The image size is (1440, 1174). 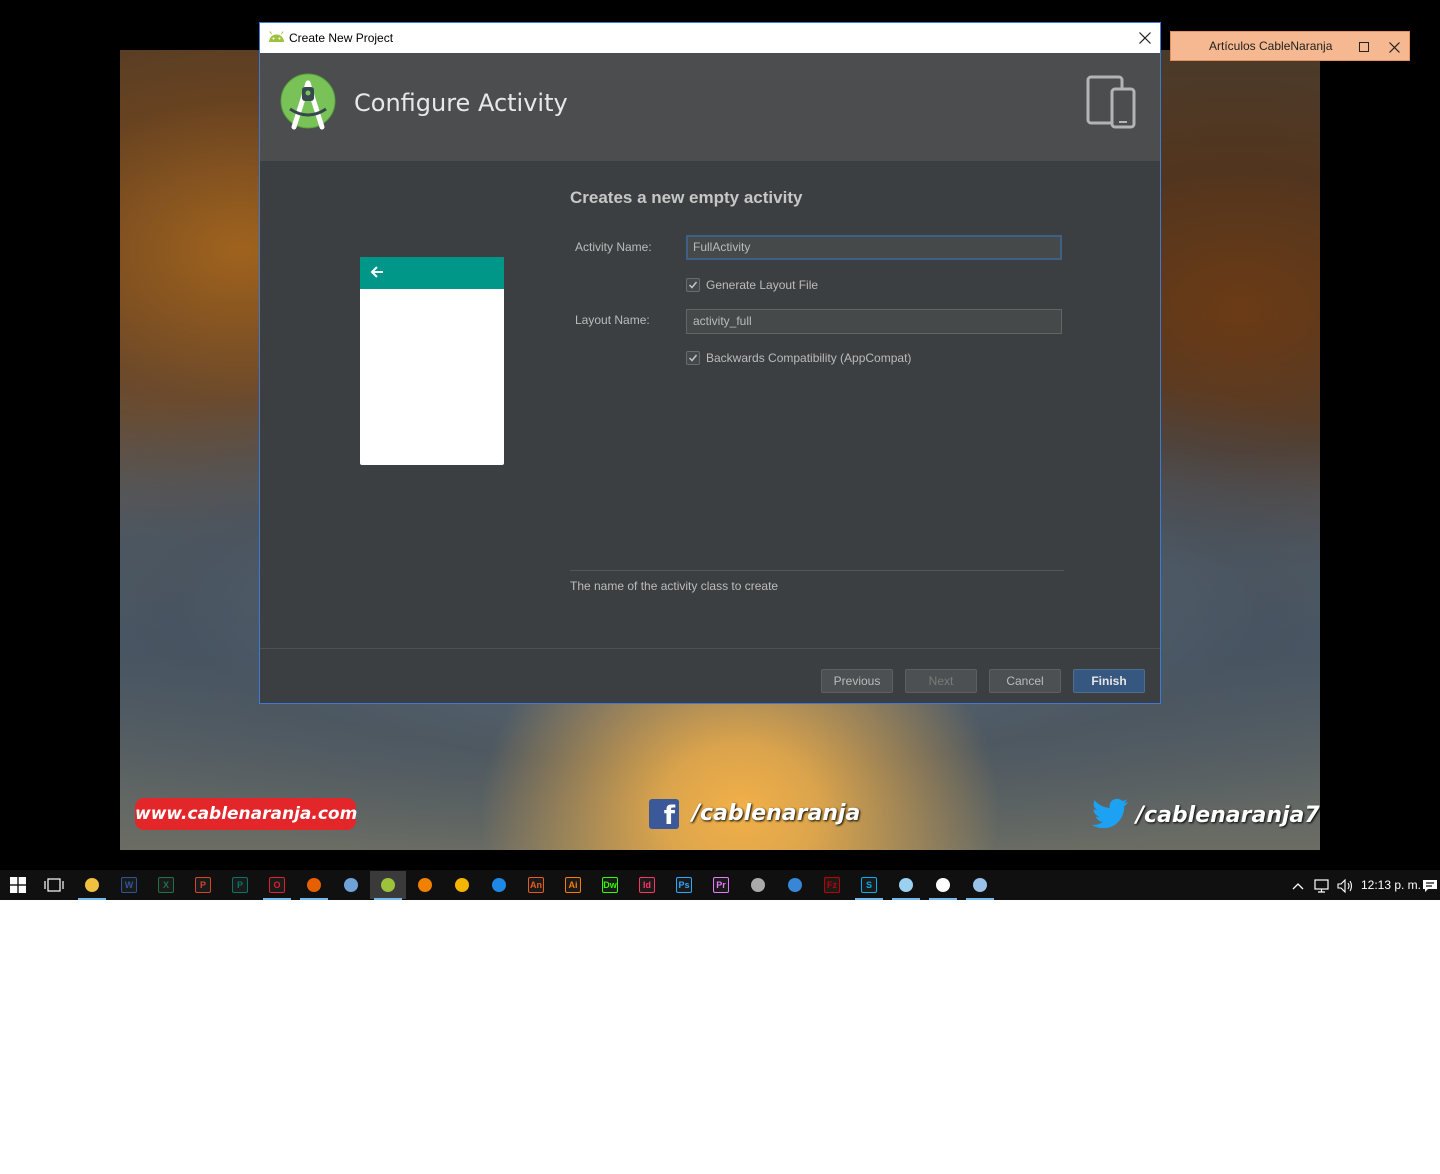 I want to click on taskbar-arduino-like-button, so click(x=462, y=885).